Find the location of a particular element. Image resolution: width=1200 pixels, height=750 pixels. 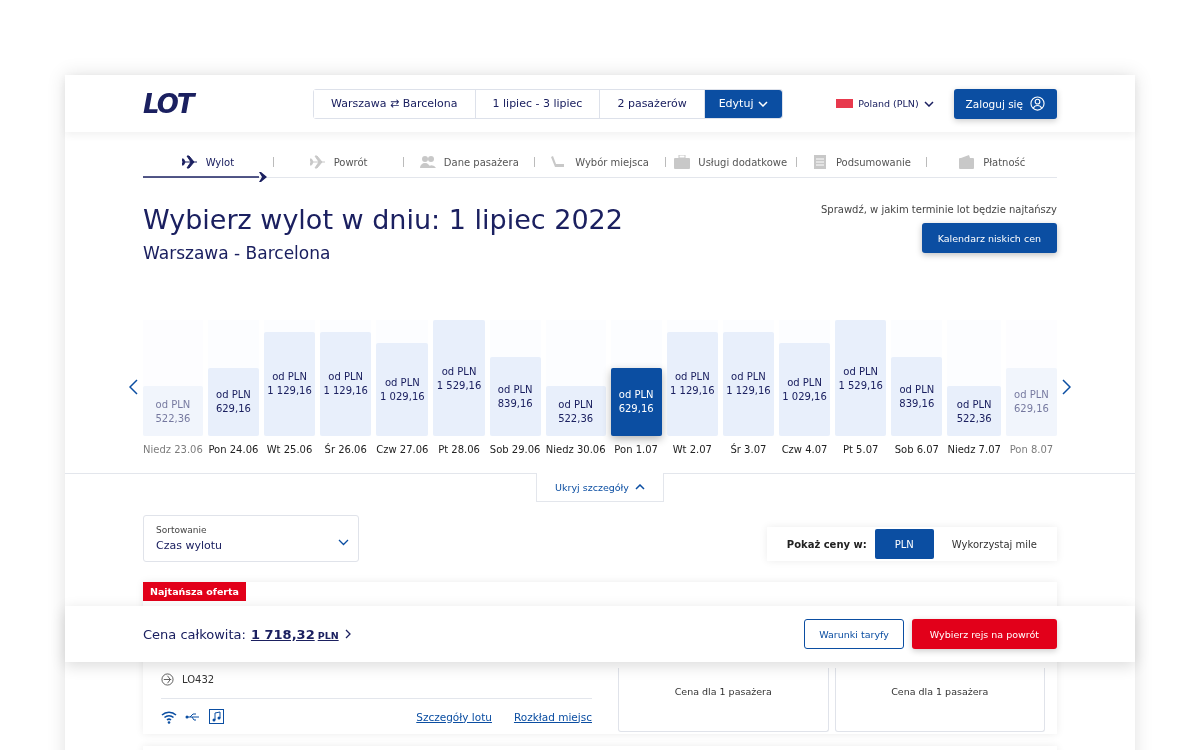

route-text: Warszawa - Barcelona is located at coordinates (237, 253).